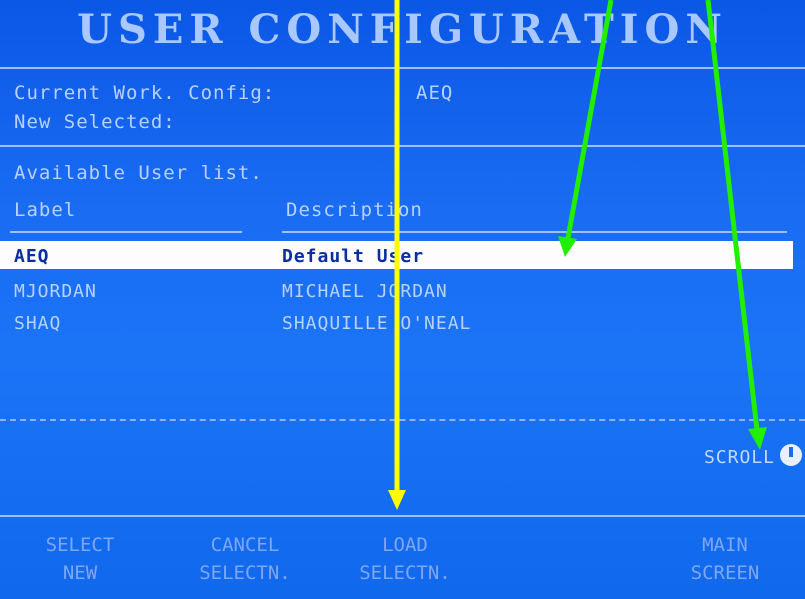 This screenshot has width=805, height=599. What do you see at coordinates (245, 559) in the screenshot?
I see `cancel-selection-softkey: CANCEL SELECTN.` at bounding box center [245, 559].